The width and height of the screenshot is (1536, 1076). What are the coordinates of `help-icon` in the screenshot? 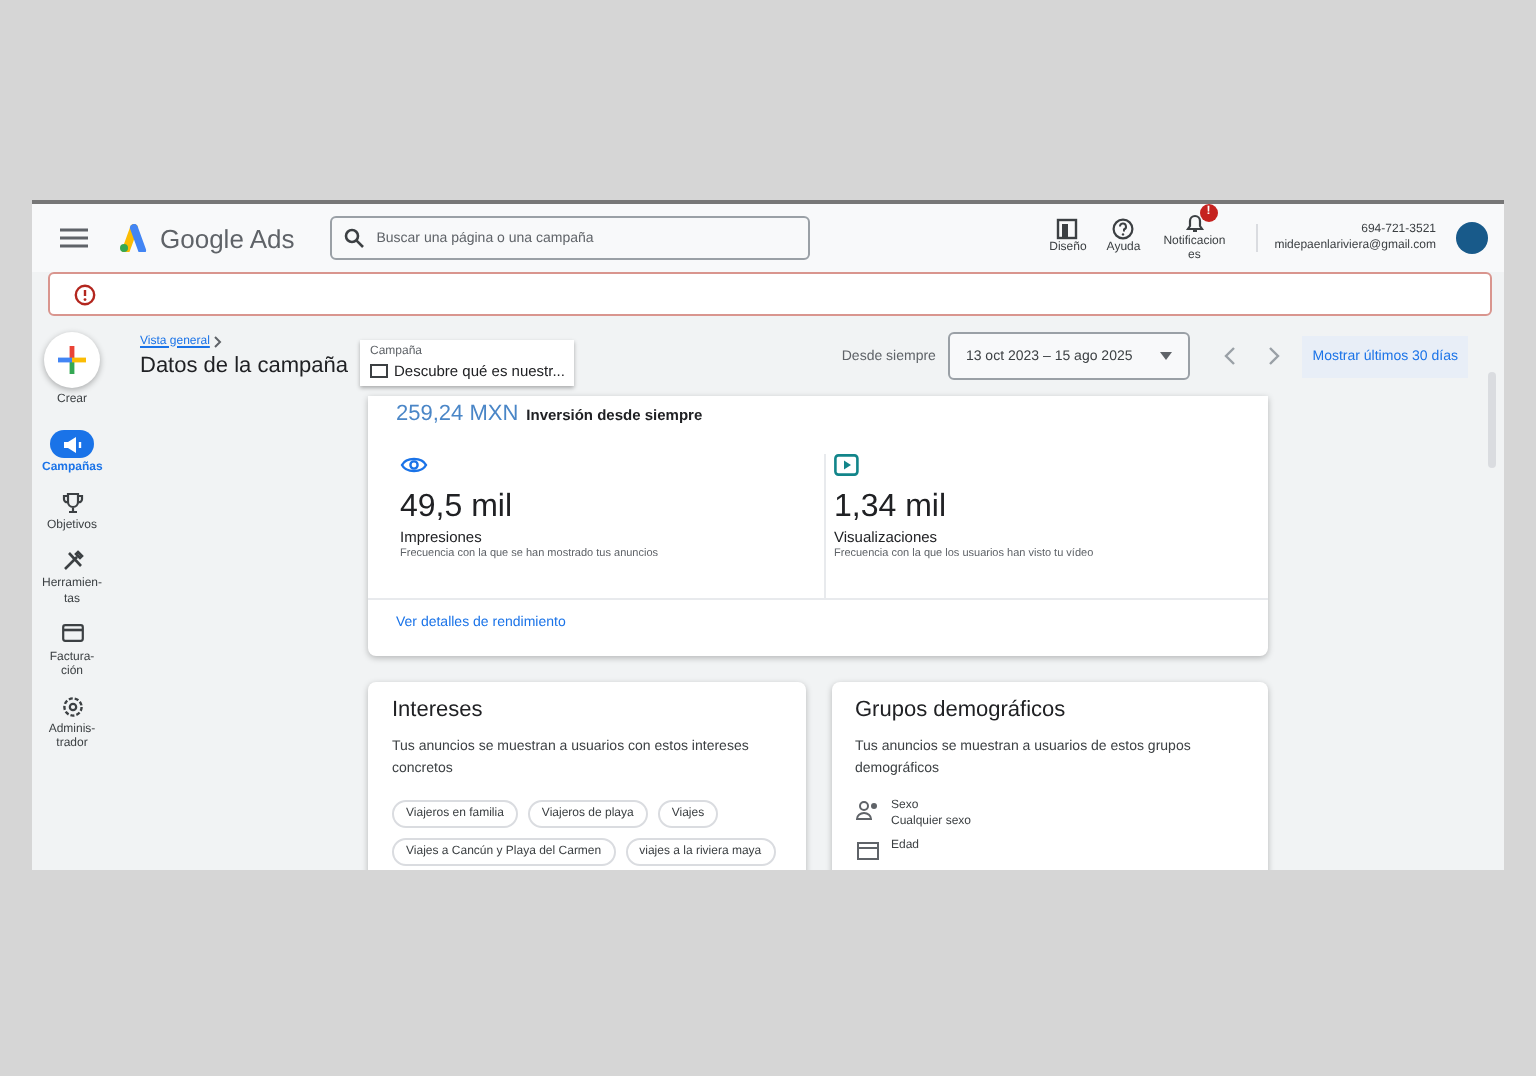 It's located at (1123, 229).